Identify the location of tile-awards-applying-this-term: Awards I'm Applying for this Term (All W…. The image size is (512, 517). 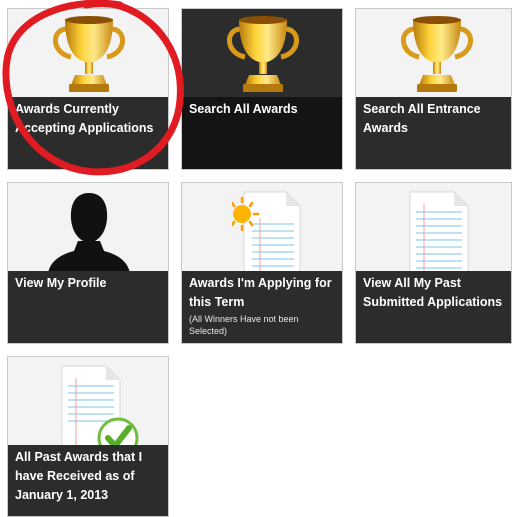
(262, 263).